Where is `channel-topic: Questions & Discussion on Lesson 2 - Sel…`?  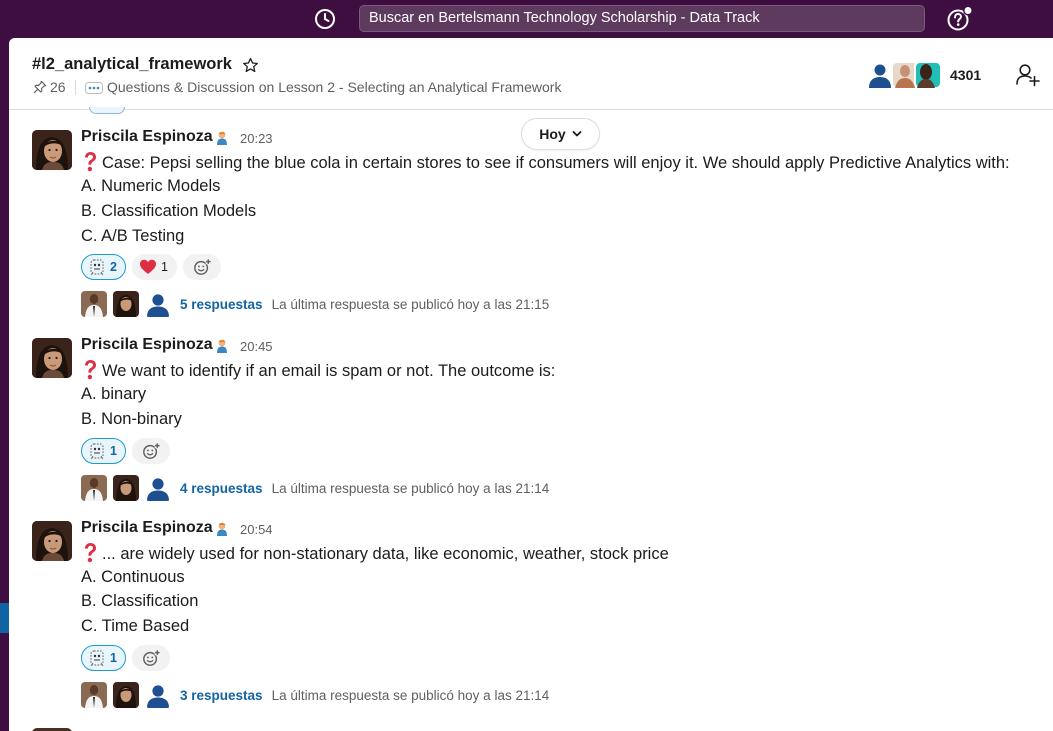 channel-topic: Questions & Discussion on Lesson 2 - Sel… is located at coordinates (334, 87).